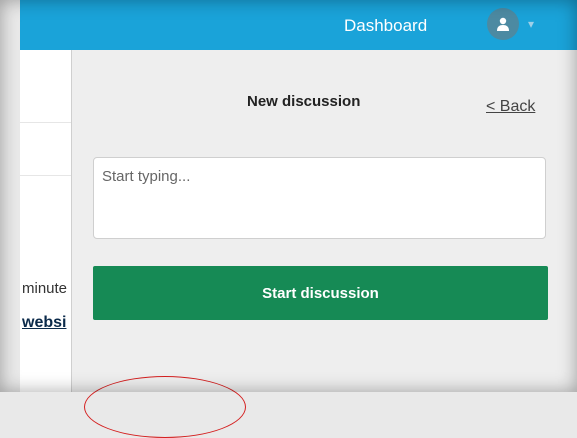  Describe the element at coordinates (46, 221) in the screenshot. I see `background-content-pane: minute websi` at that location.